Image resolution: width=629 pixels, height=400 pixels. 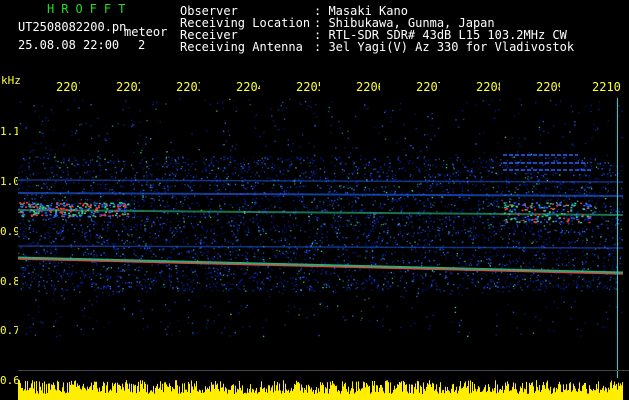 I want to click on app-brand: HROFFT, so click(x=90, y=9).